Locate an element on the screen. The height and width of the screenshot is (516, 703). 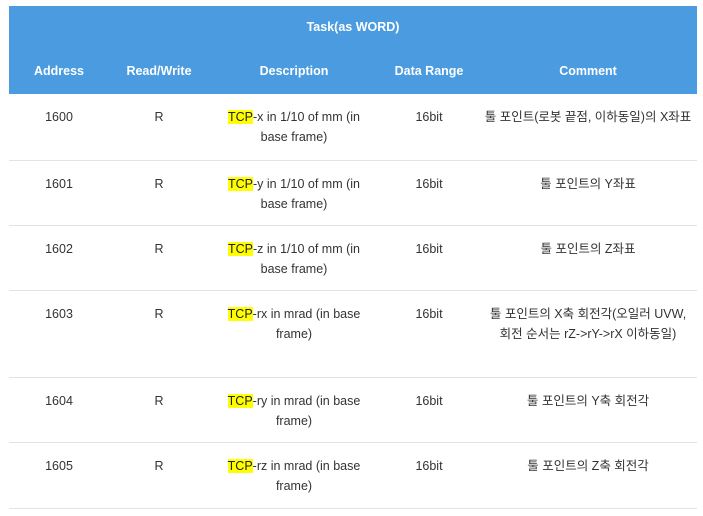
cell-address: 1605 is located at coordinates (59, 475).